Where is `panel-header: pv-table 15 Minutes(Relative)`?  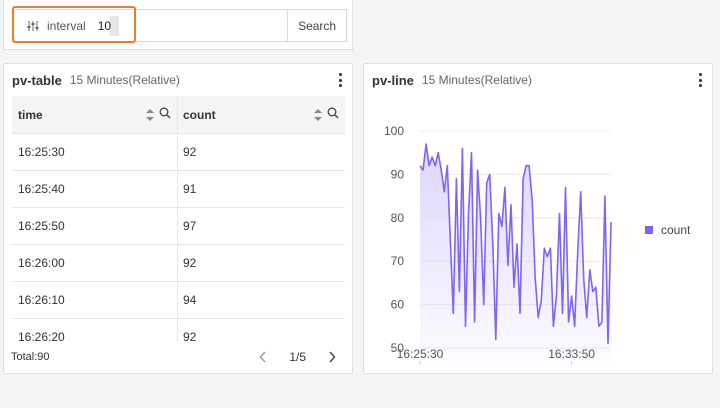 panel-header: pv-table 15 Minutes(Relative) is located at coordinates (178, 80).